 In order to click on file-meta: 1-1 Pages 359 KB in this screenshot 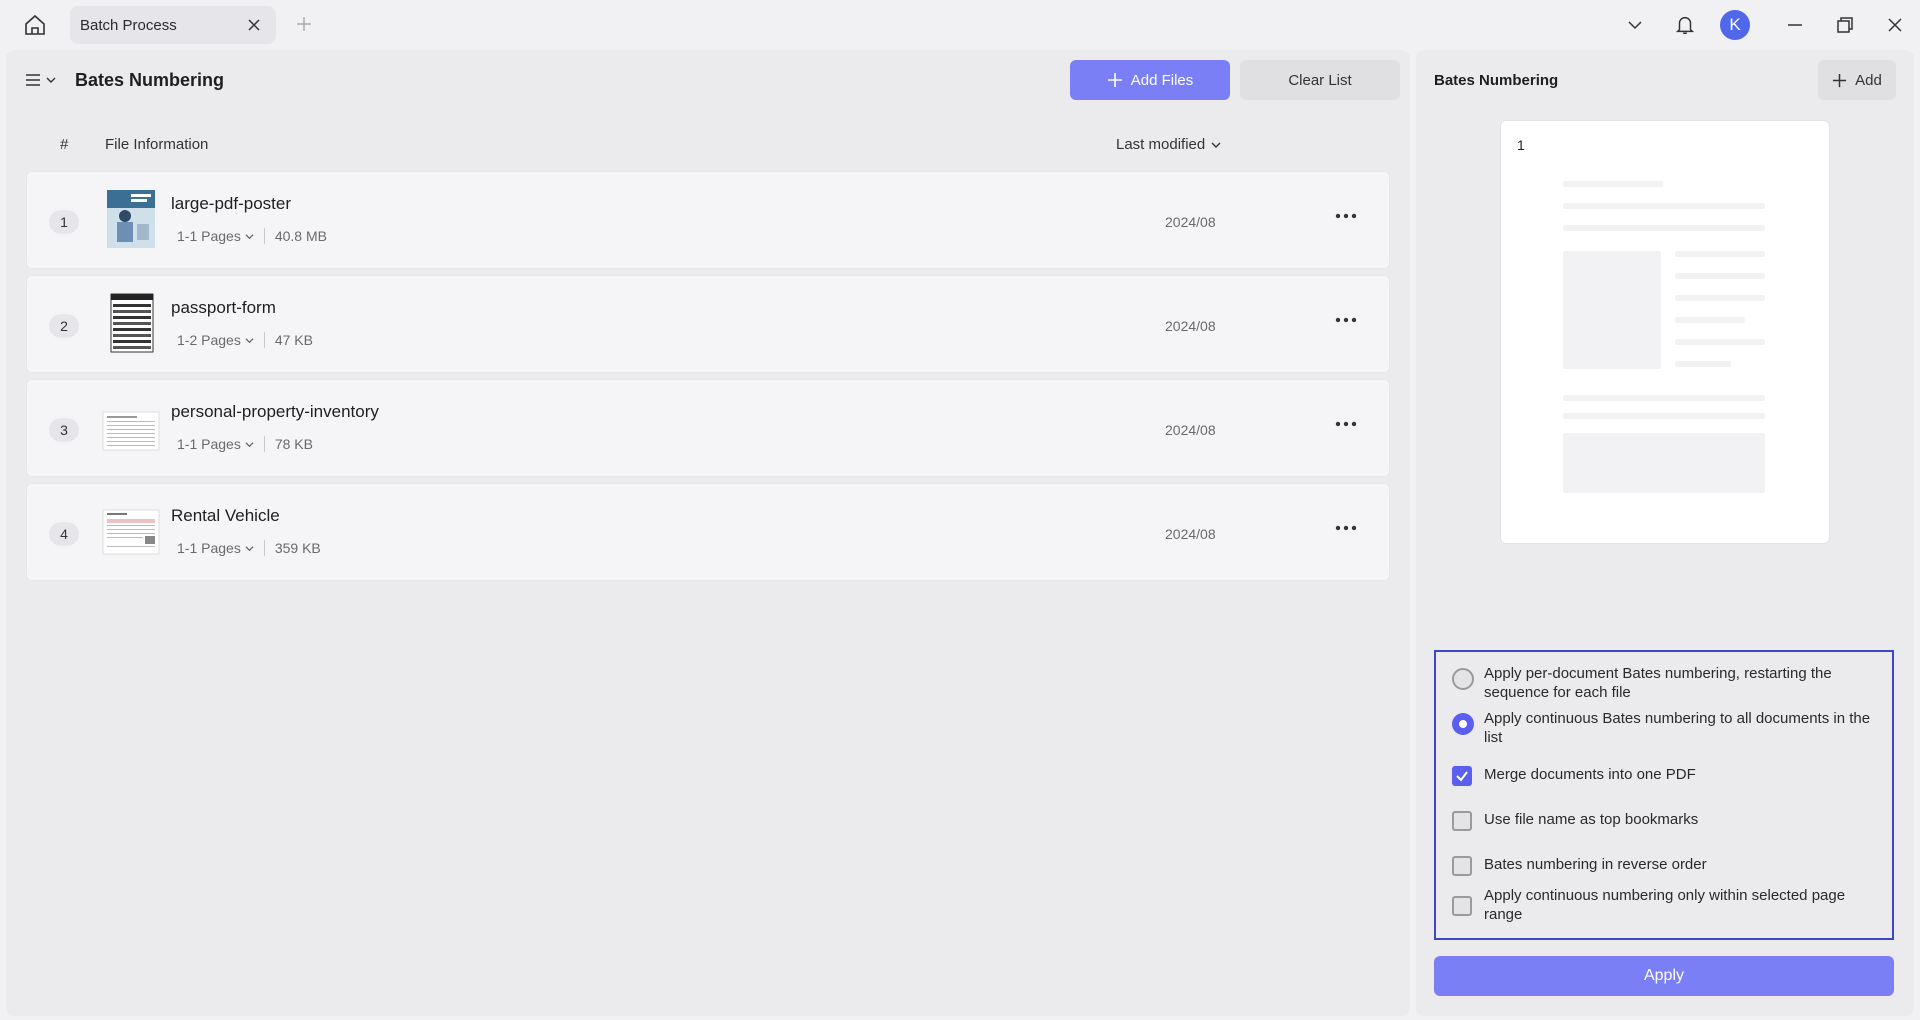, I will do `click(249, 548)`.